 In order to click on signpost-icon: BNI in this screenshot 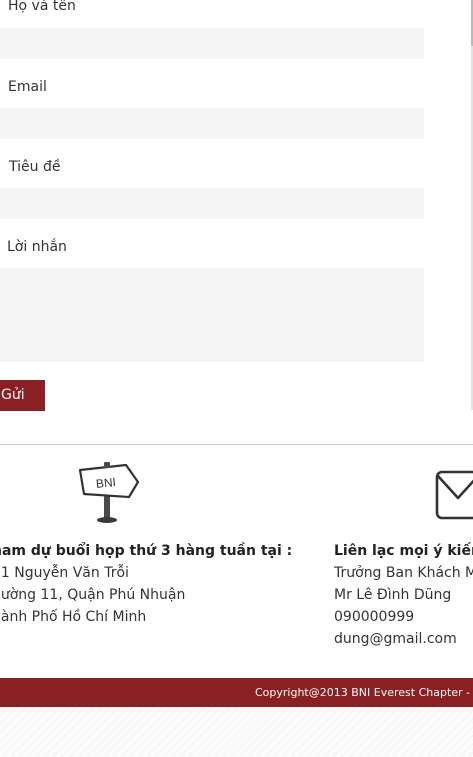, I will do `click(109, 492)`.